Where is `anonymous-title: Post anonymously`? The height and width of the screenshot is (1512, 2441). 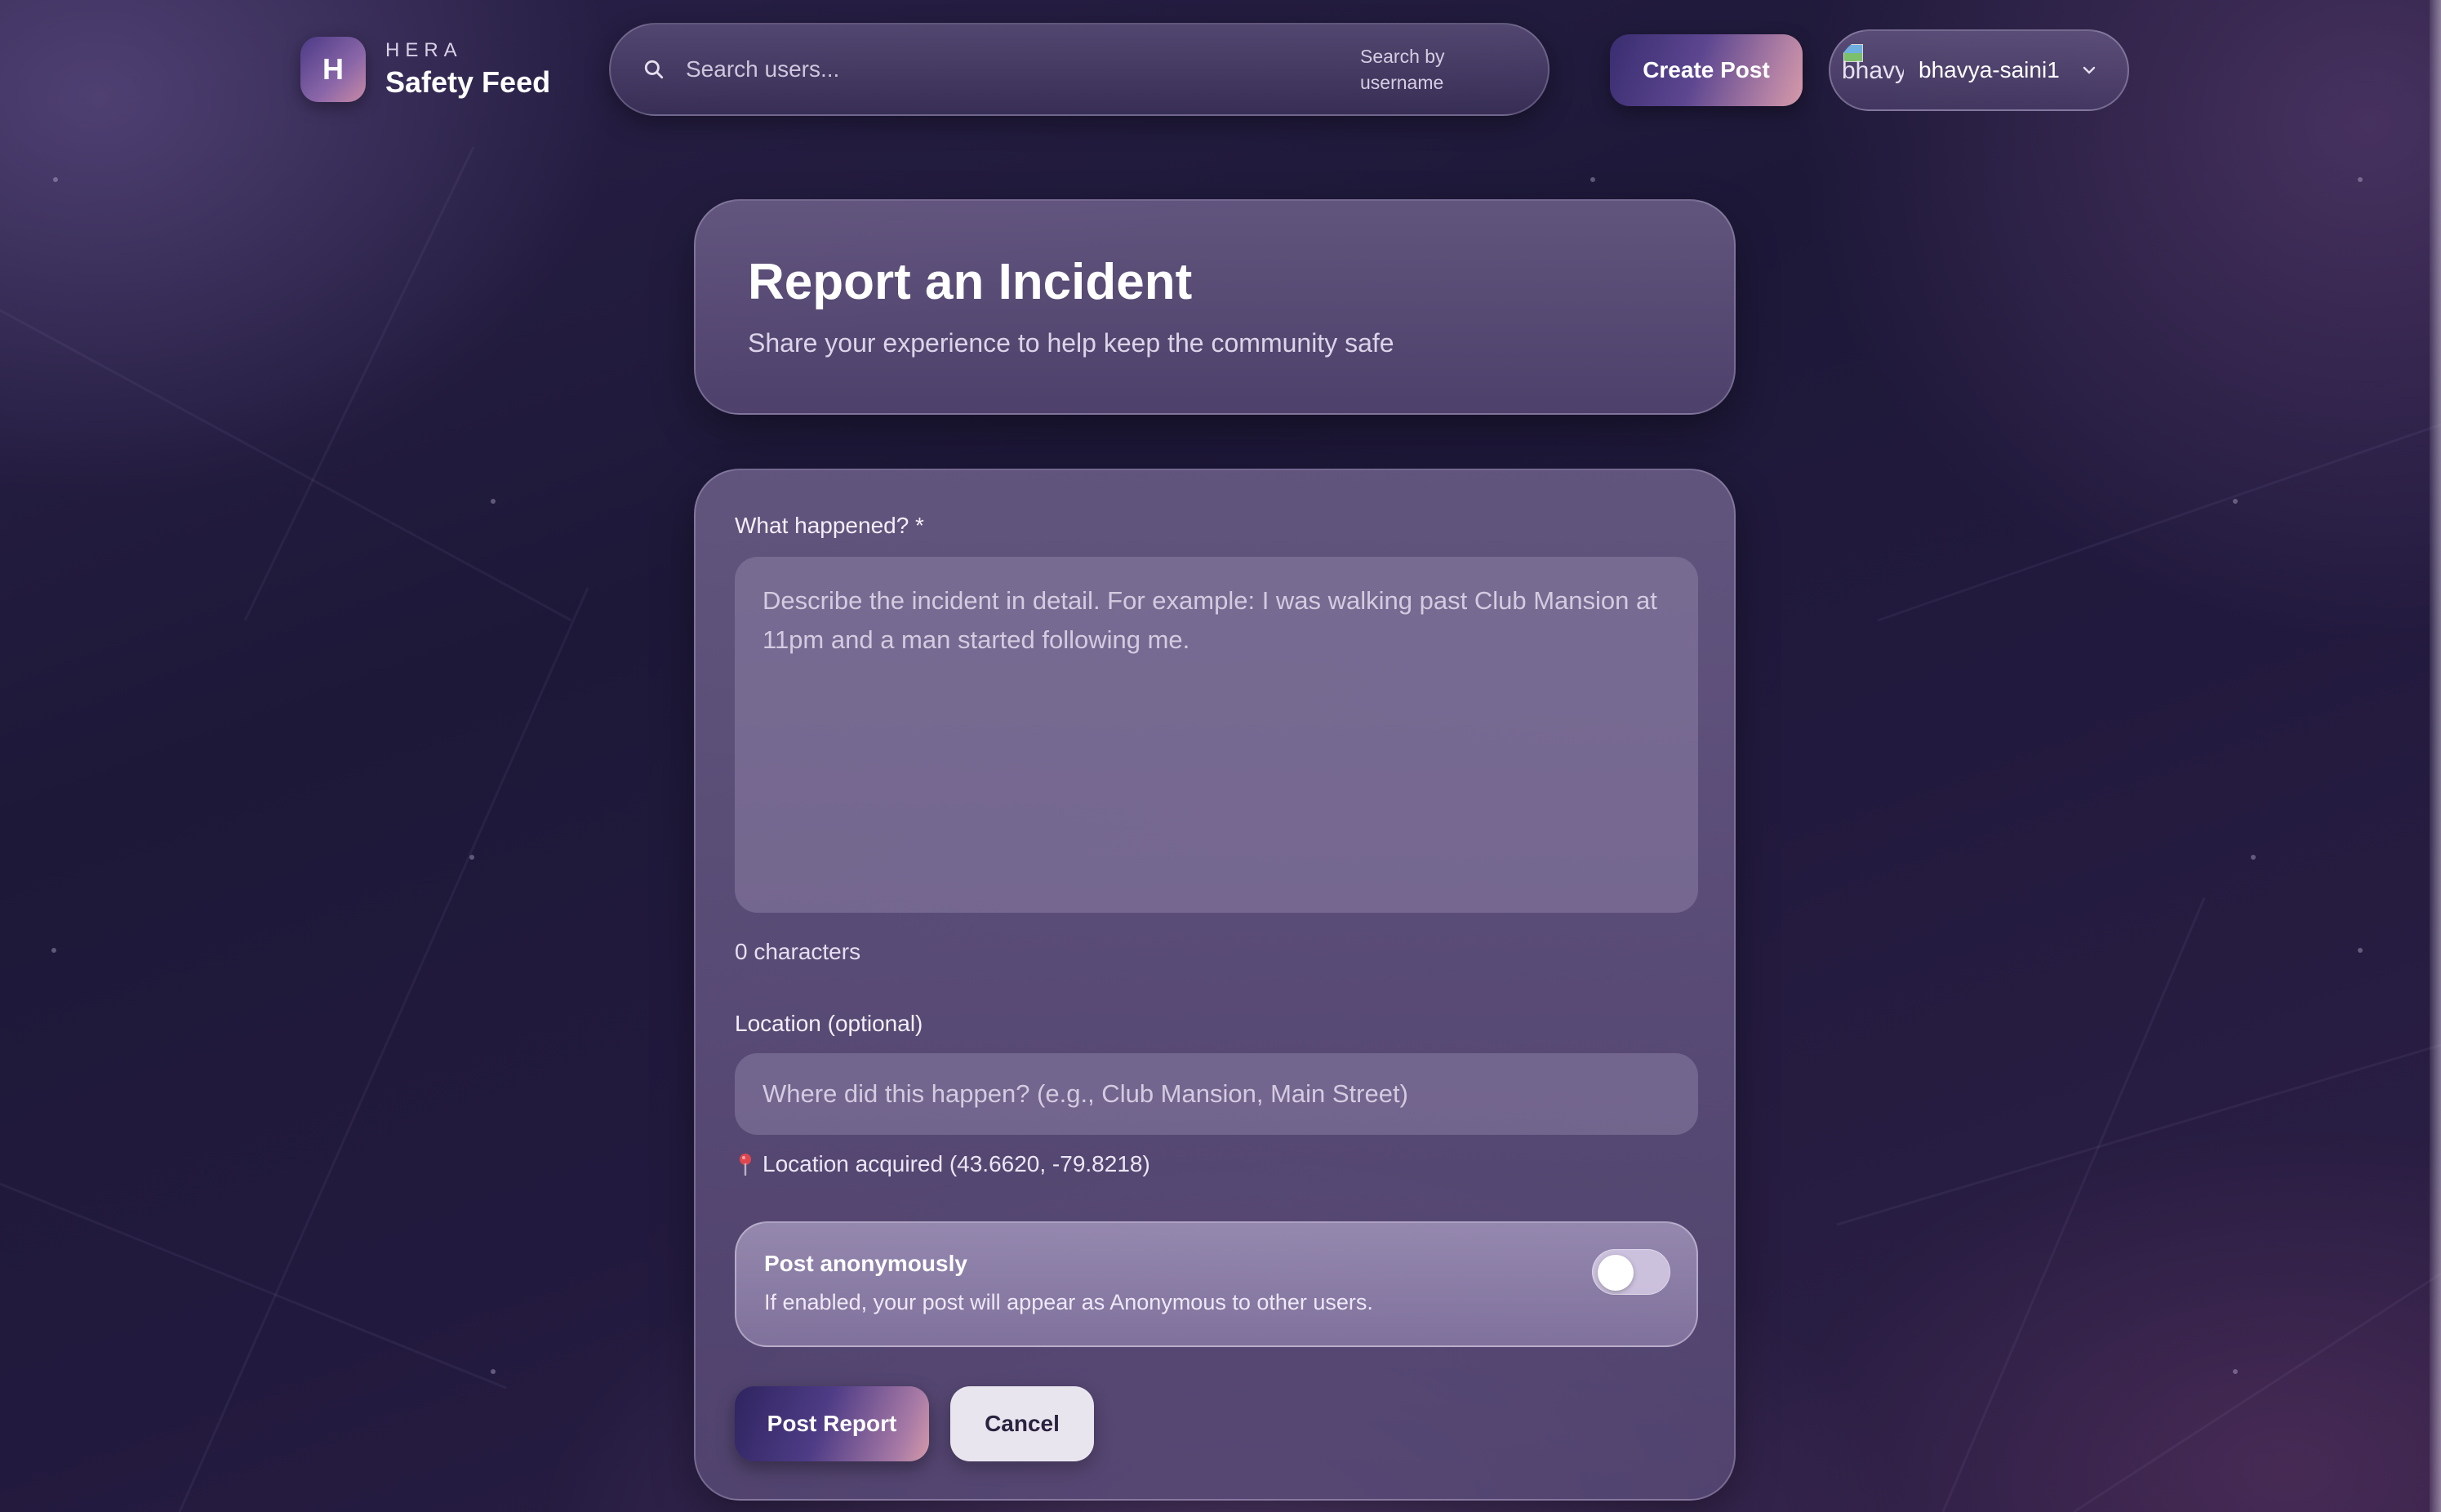 anonymous-title: Post anonymously is located at coordinates (865, 1263).